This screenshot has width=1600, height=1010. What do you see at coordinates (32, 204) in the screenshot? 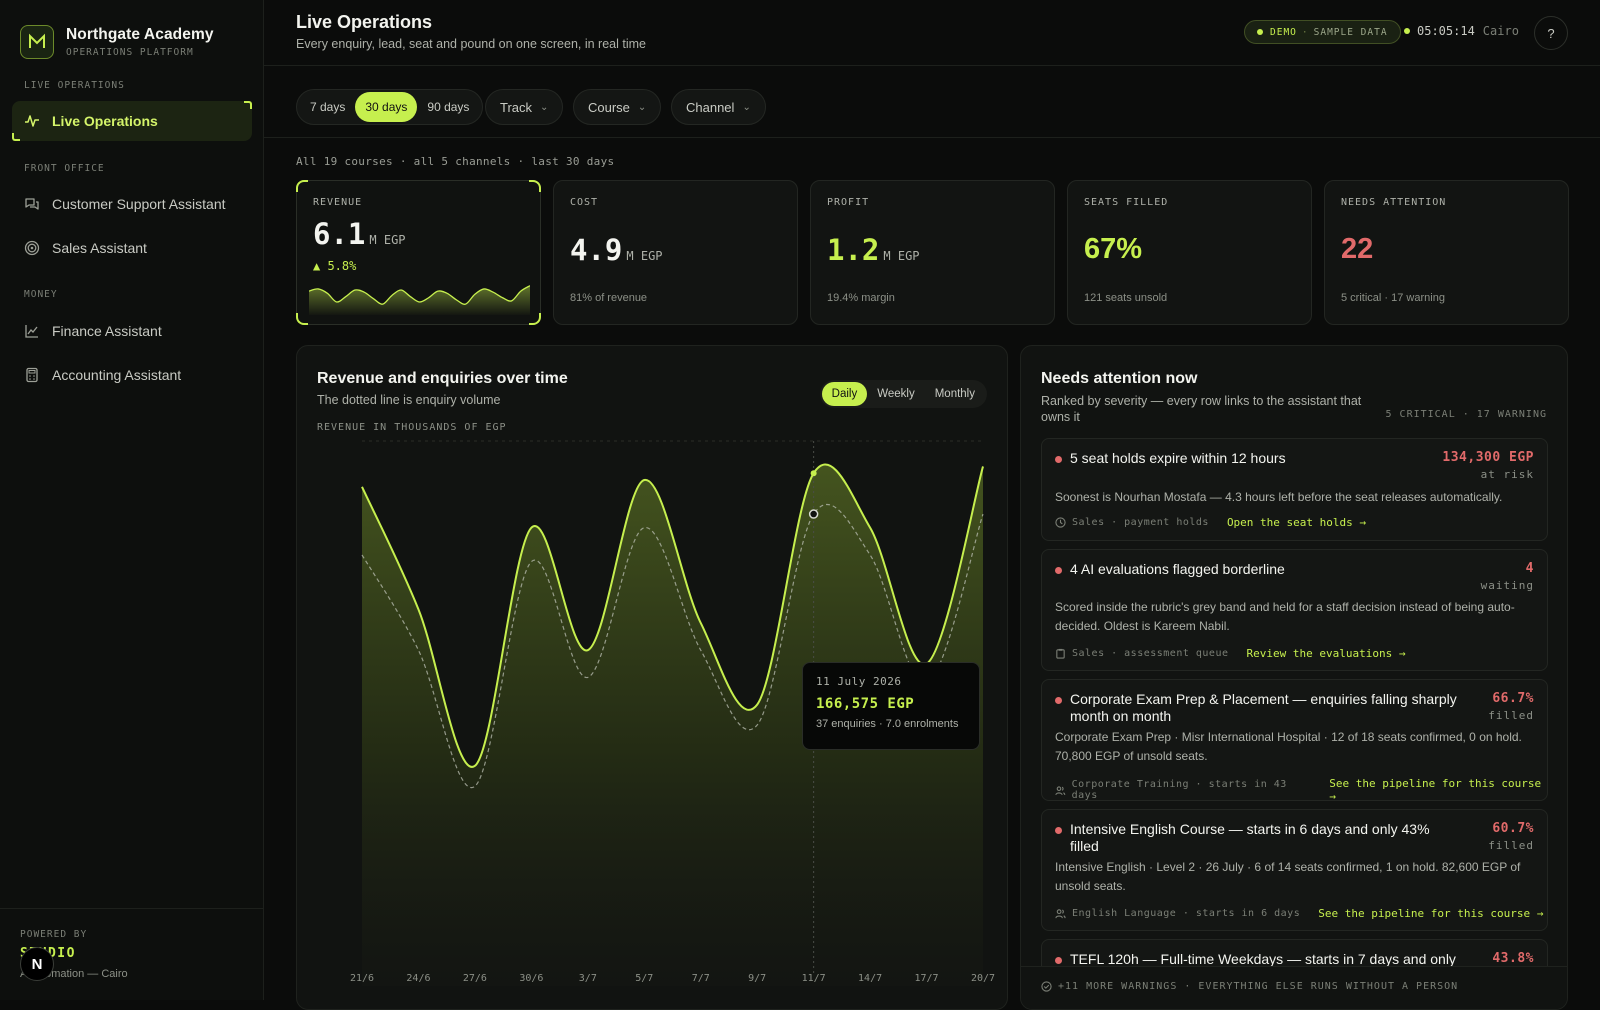
I see `chat-icon` at bounding box center [32, 204].